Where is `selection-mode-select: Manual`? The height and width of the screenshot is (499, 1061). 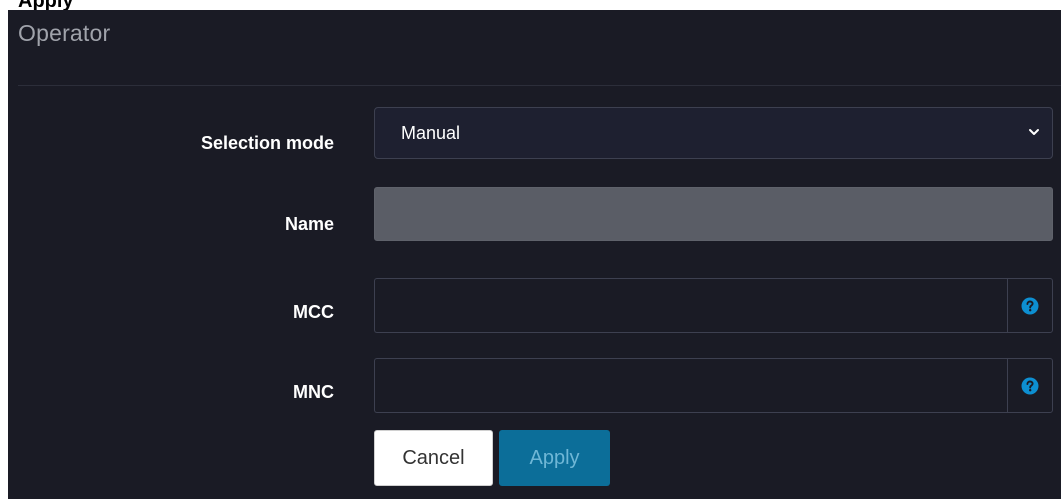
selection-mode-select: Manual is located at coordinates (713, 133).